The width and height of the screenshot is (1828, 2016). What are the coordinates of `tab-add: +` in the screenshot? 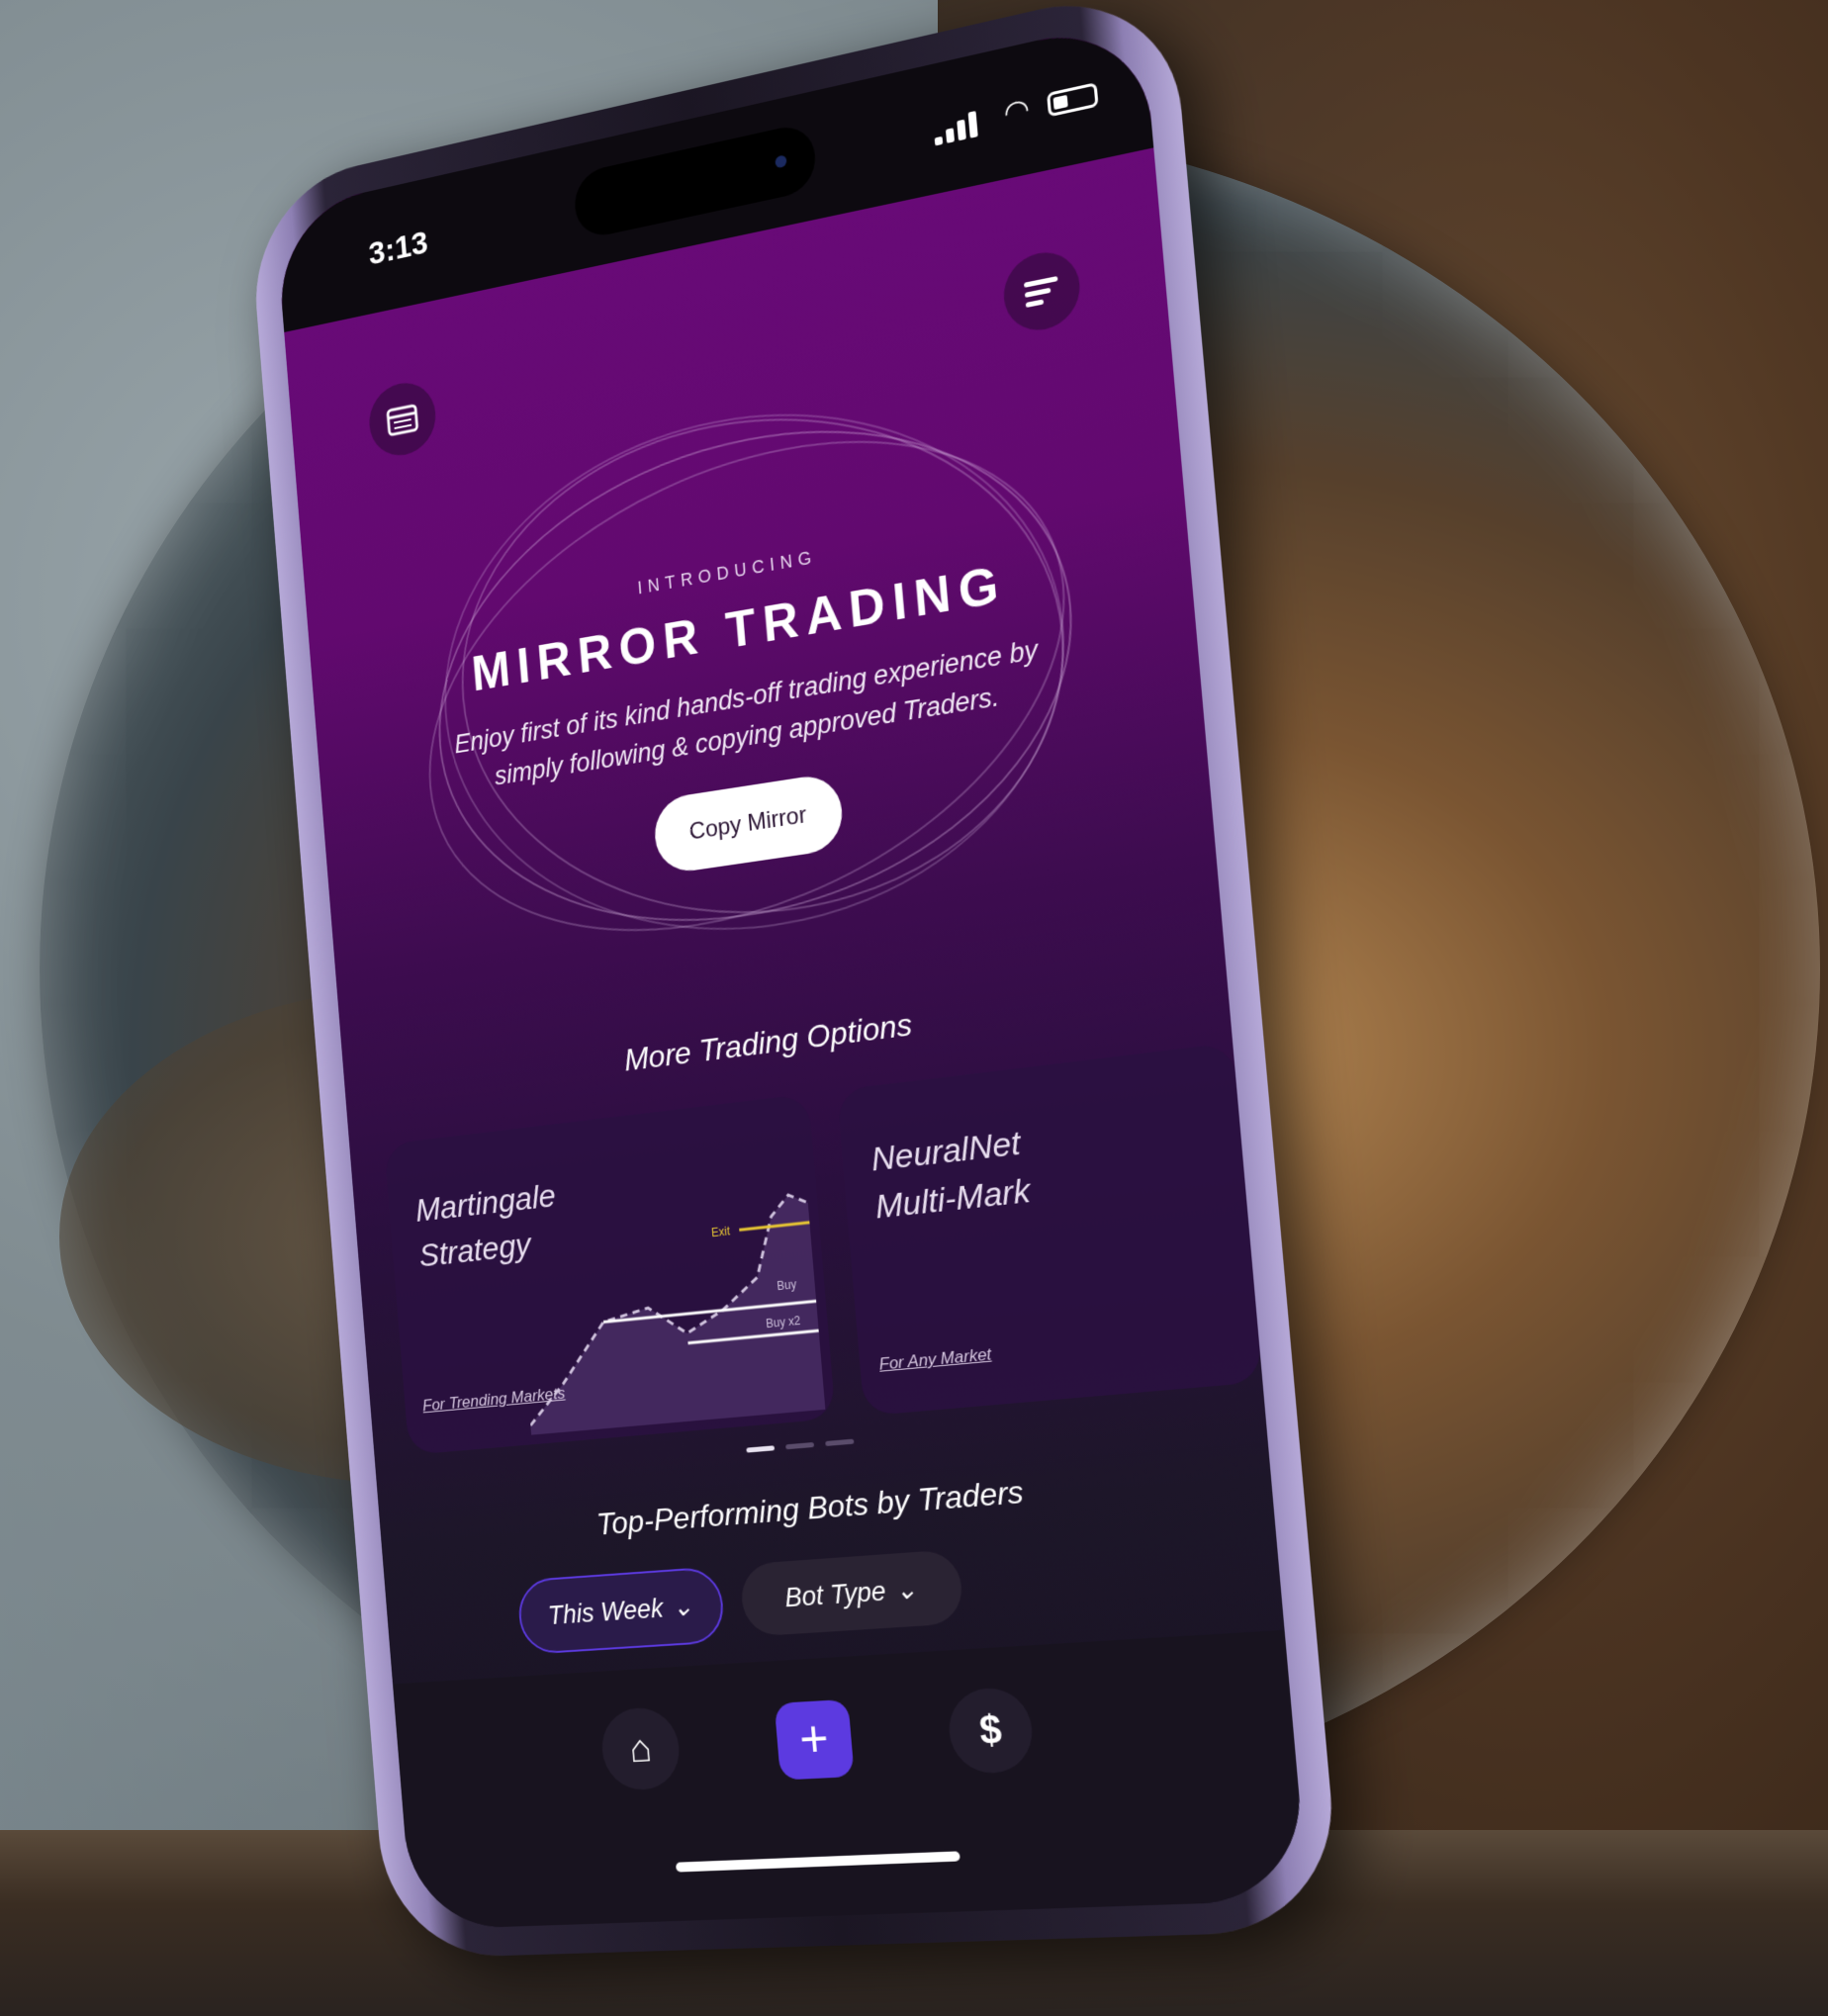 It's located at (814, 1739).